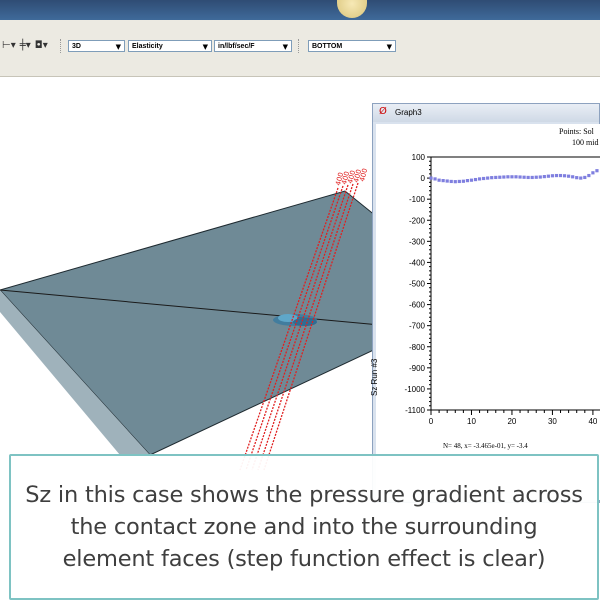 This screenshot has height=600, width=600. Describe the element at coordinates (352, 46) in the screenshot. I see `surface-select: BOTTOM ▼` at that location.